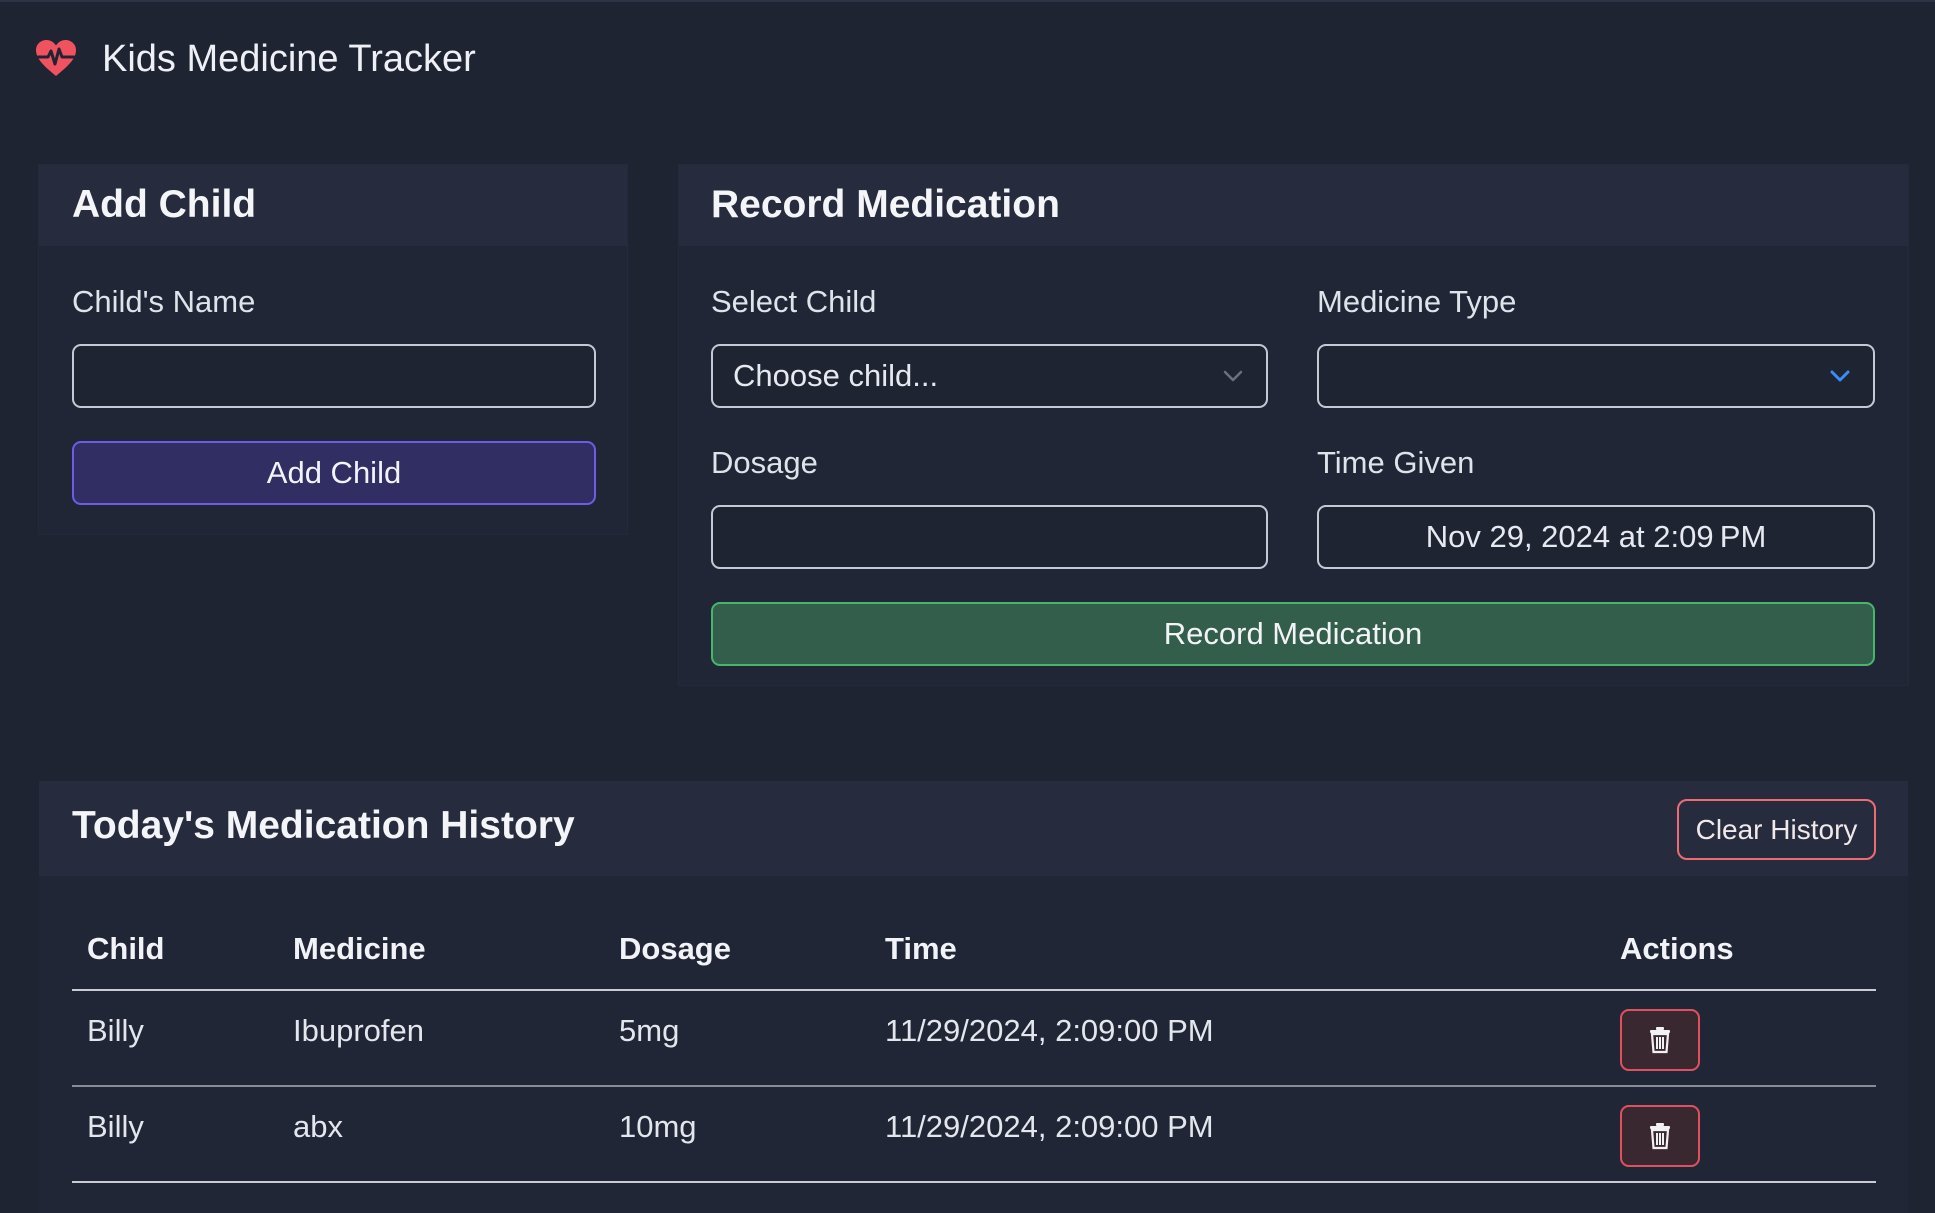 This screenshot has height=1213, width=1935. What do you see at coordinates (974, 1182) in the screenshot?
I see `row-divider` at bounding box center [974, 1182].